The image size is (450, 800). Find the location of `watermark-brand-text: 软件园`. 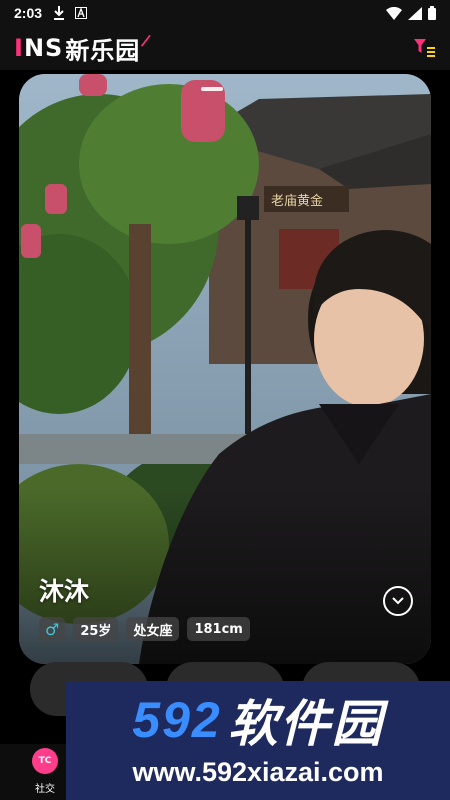

watermark-brand-text: 软件园 is located at coordinates (305, 724).